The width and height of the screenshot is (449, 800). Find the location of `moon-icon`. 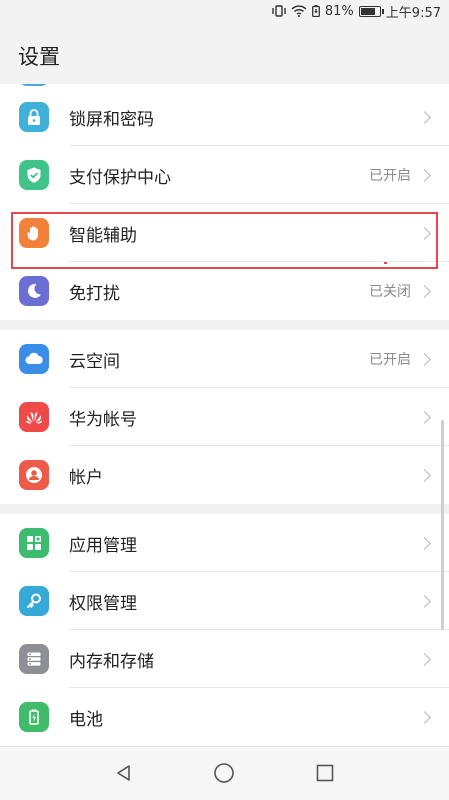

moon-icon is located at coordinates (34, 291).